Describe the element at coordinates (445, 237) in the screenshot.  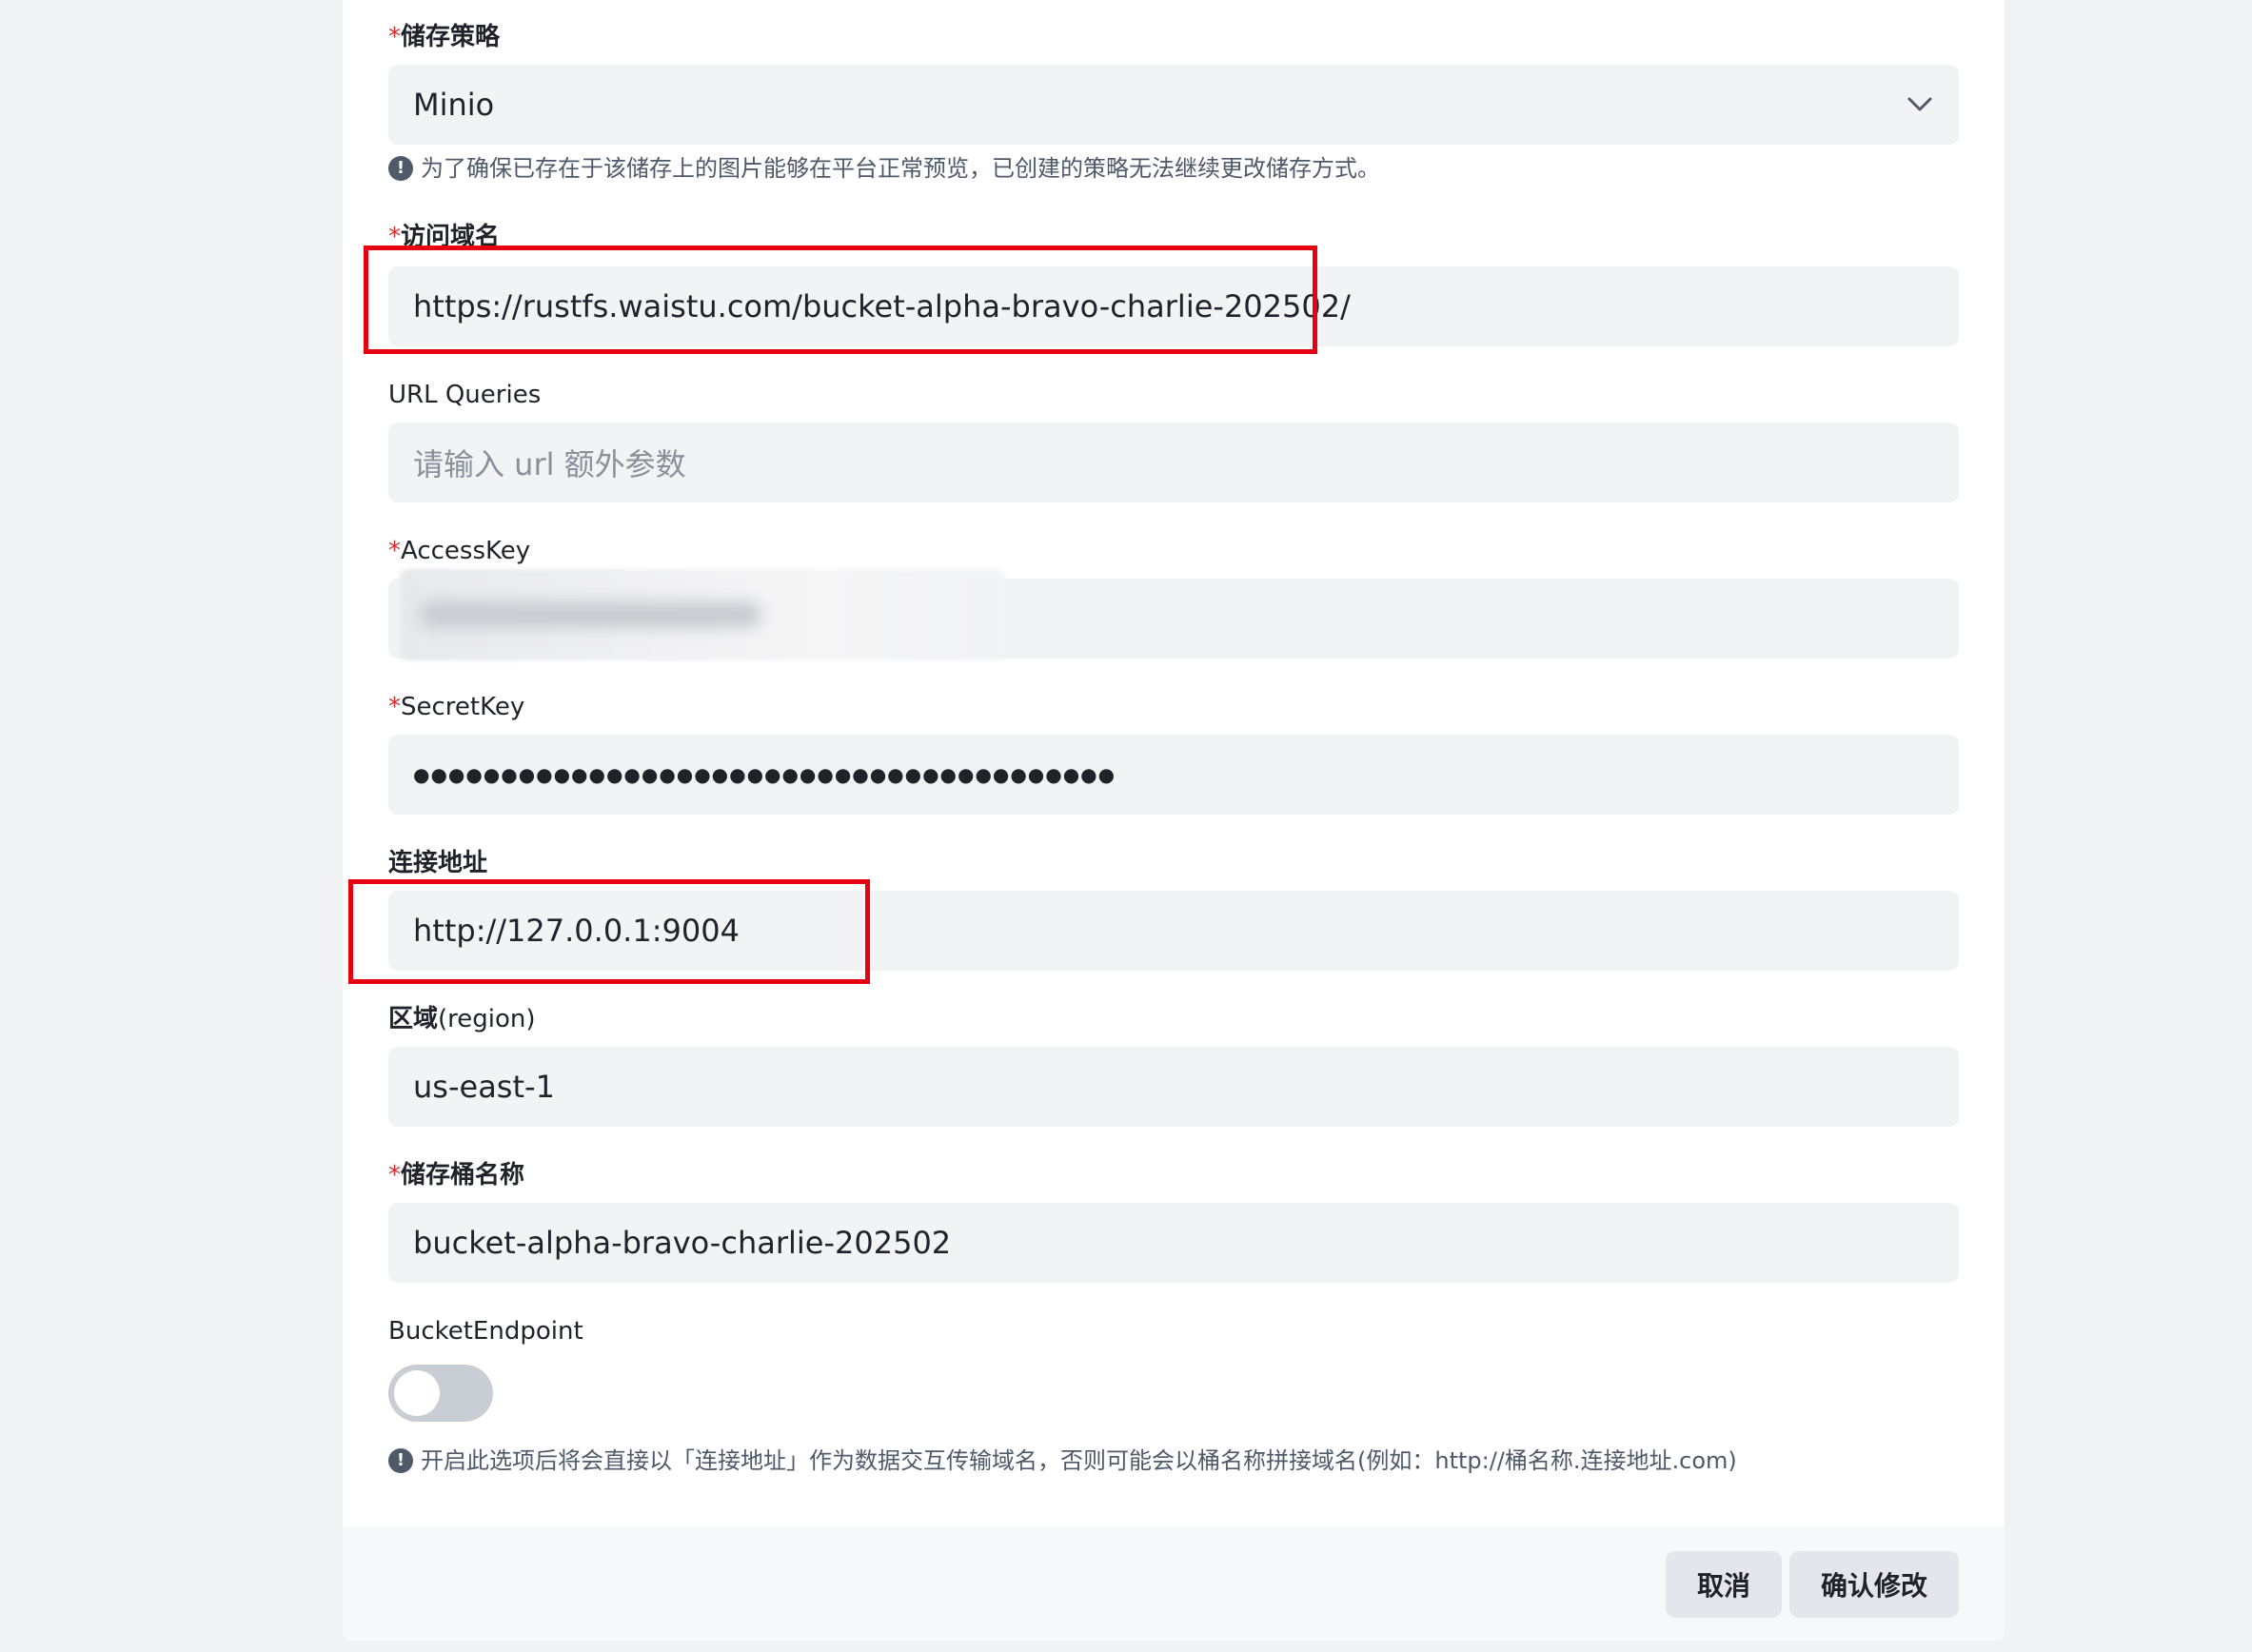
I see `access-domain-label: *访问域名` at that location.